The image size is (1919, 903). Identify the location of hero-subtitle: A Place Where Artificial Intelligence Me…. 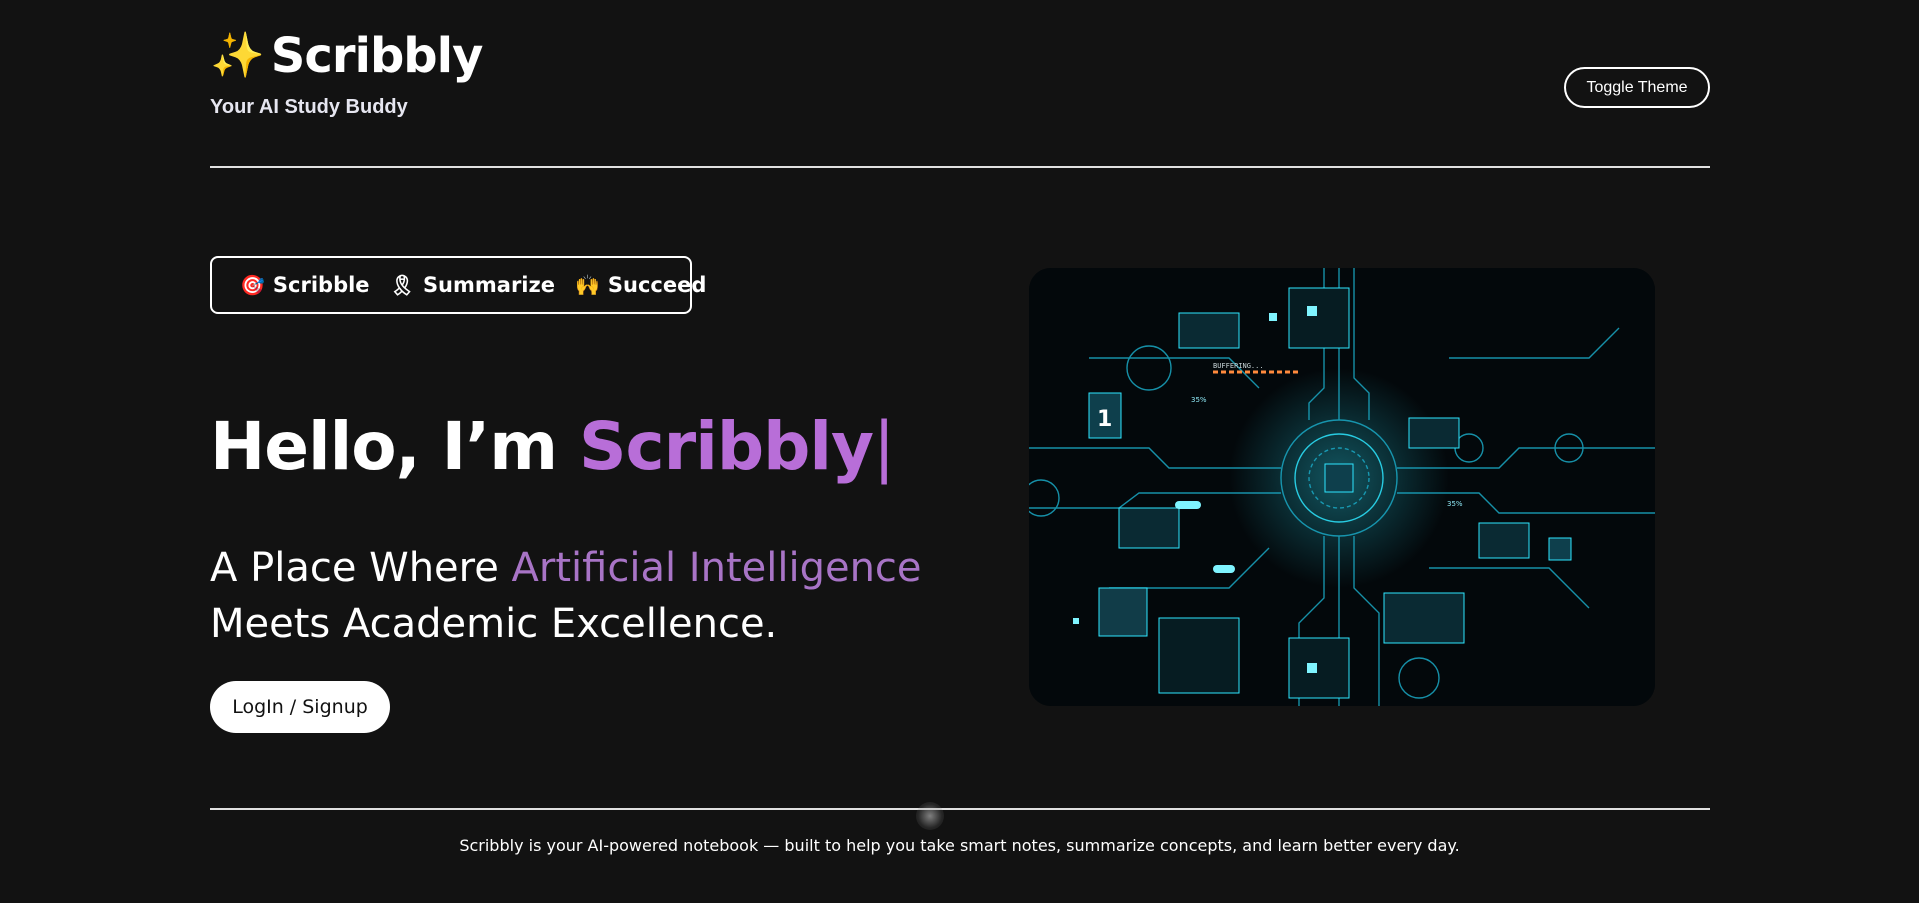
(566, 596).